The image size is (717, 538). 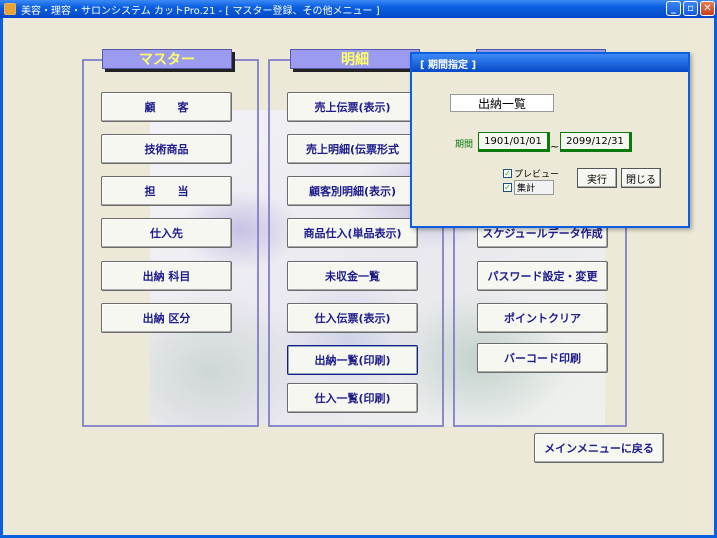 What do you see at coordinates (166, 149) in the screenshot?
I see `service-products-button: 技術商品` at bounding box center [166, 149].